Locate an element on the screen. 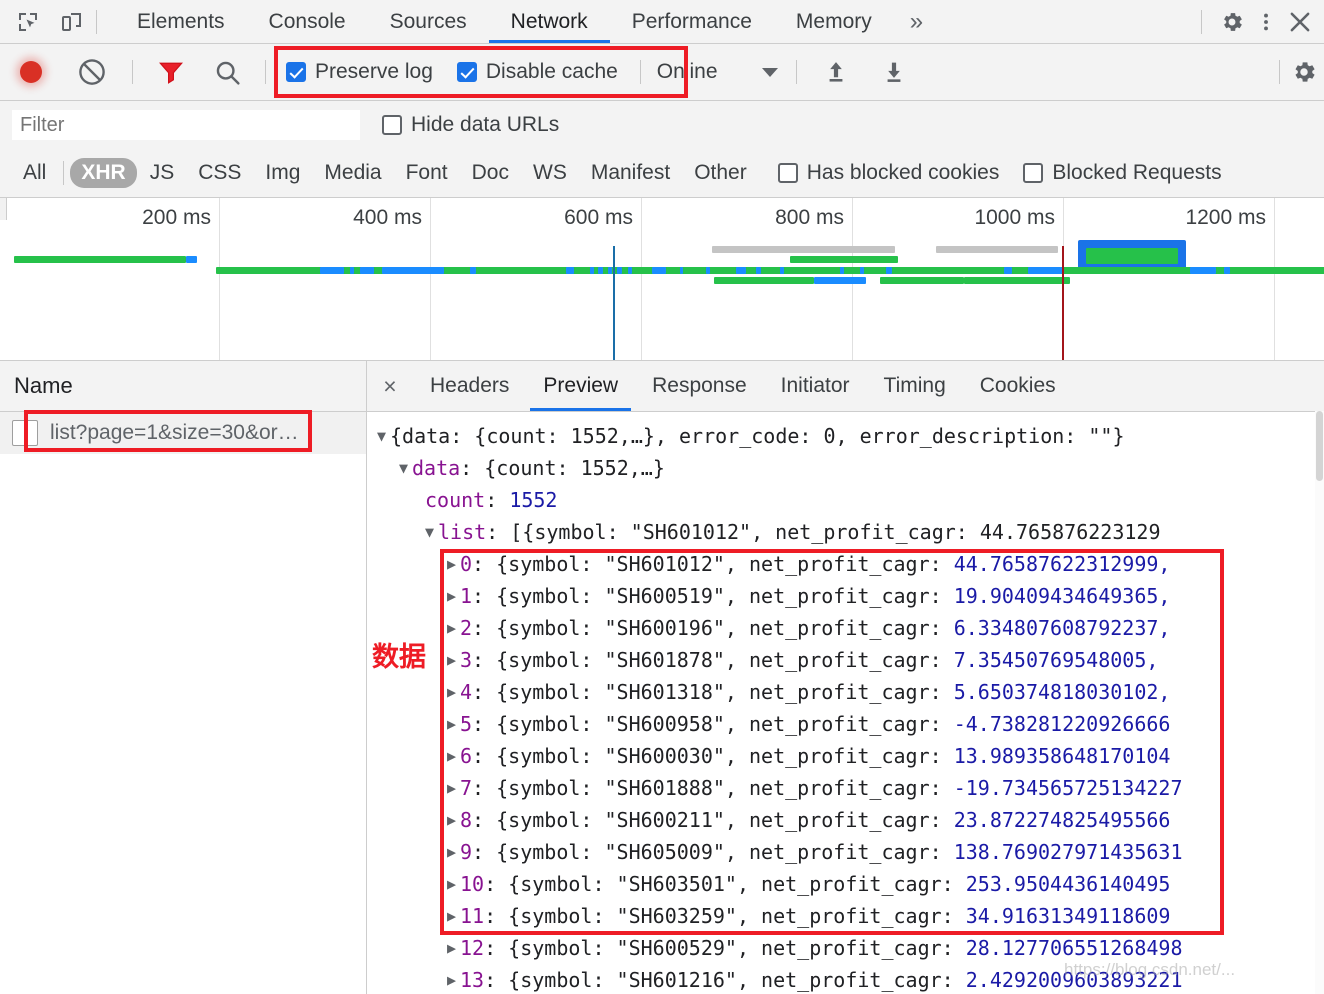  tab-network: Network is located at coordinates (549, 21).